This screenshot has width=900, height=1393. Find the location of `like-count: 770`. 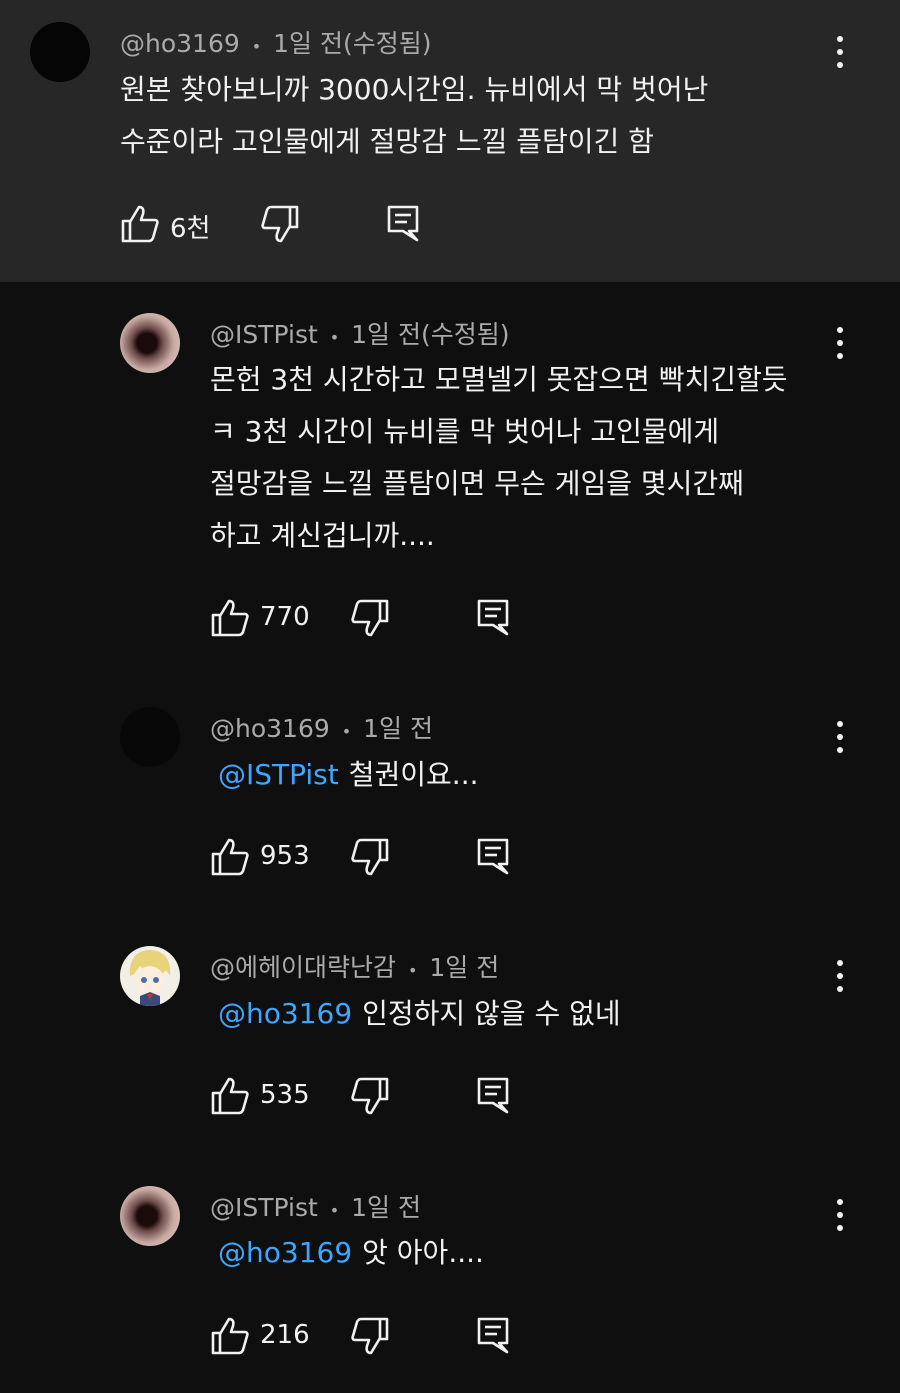

like-count: 770 is located at coordinates (285, 617).